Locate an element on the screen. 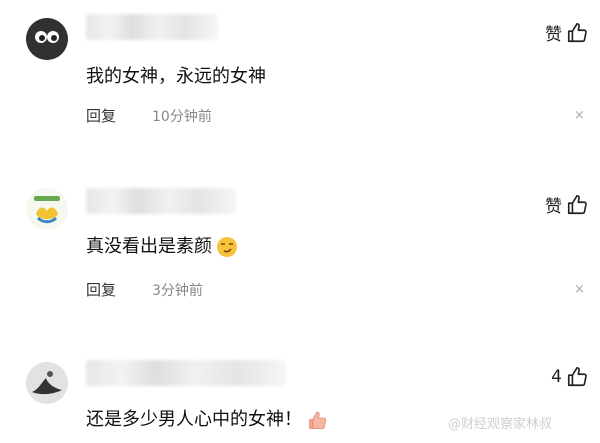 The height and width of the screenshot is (443, 600). comment-text-content: 还是多少男人心中的女神！ is located at coordinates (194, 419).